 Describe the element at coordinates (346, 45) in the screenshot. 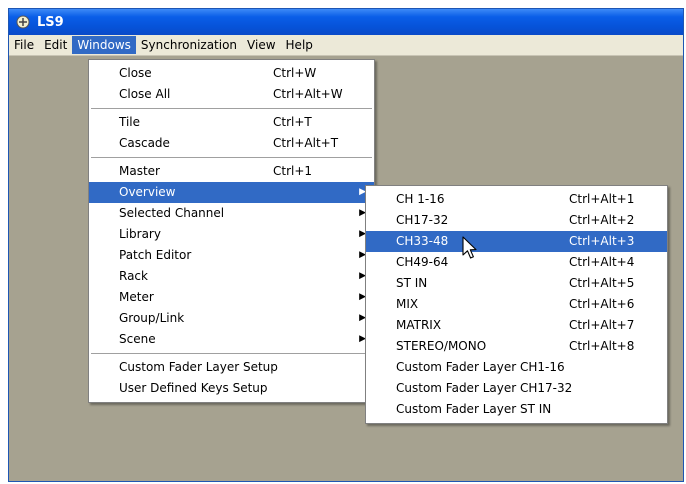

I see `menu-bar: File Edit Windows Synchronization View Help` at that location.